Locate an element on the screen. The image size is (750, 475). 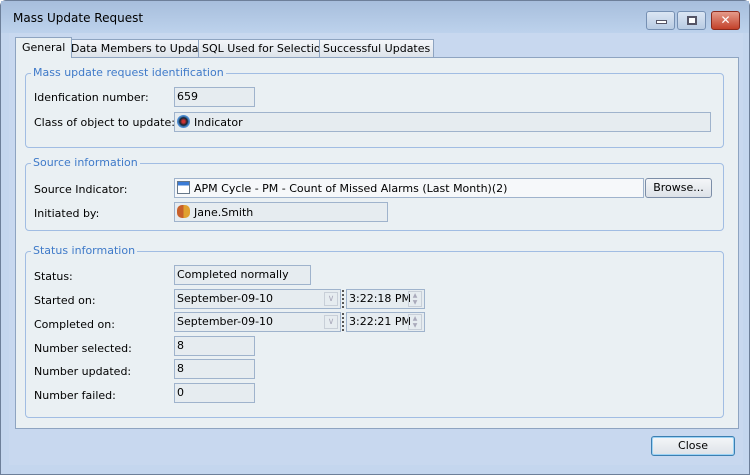
close-button: Close is located at coordinates (693, 446).